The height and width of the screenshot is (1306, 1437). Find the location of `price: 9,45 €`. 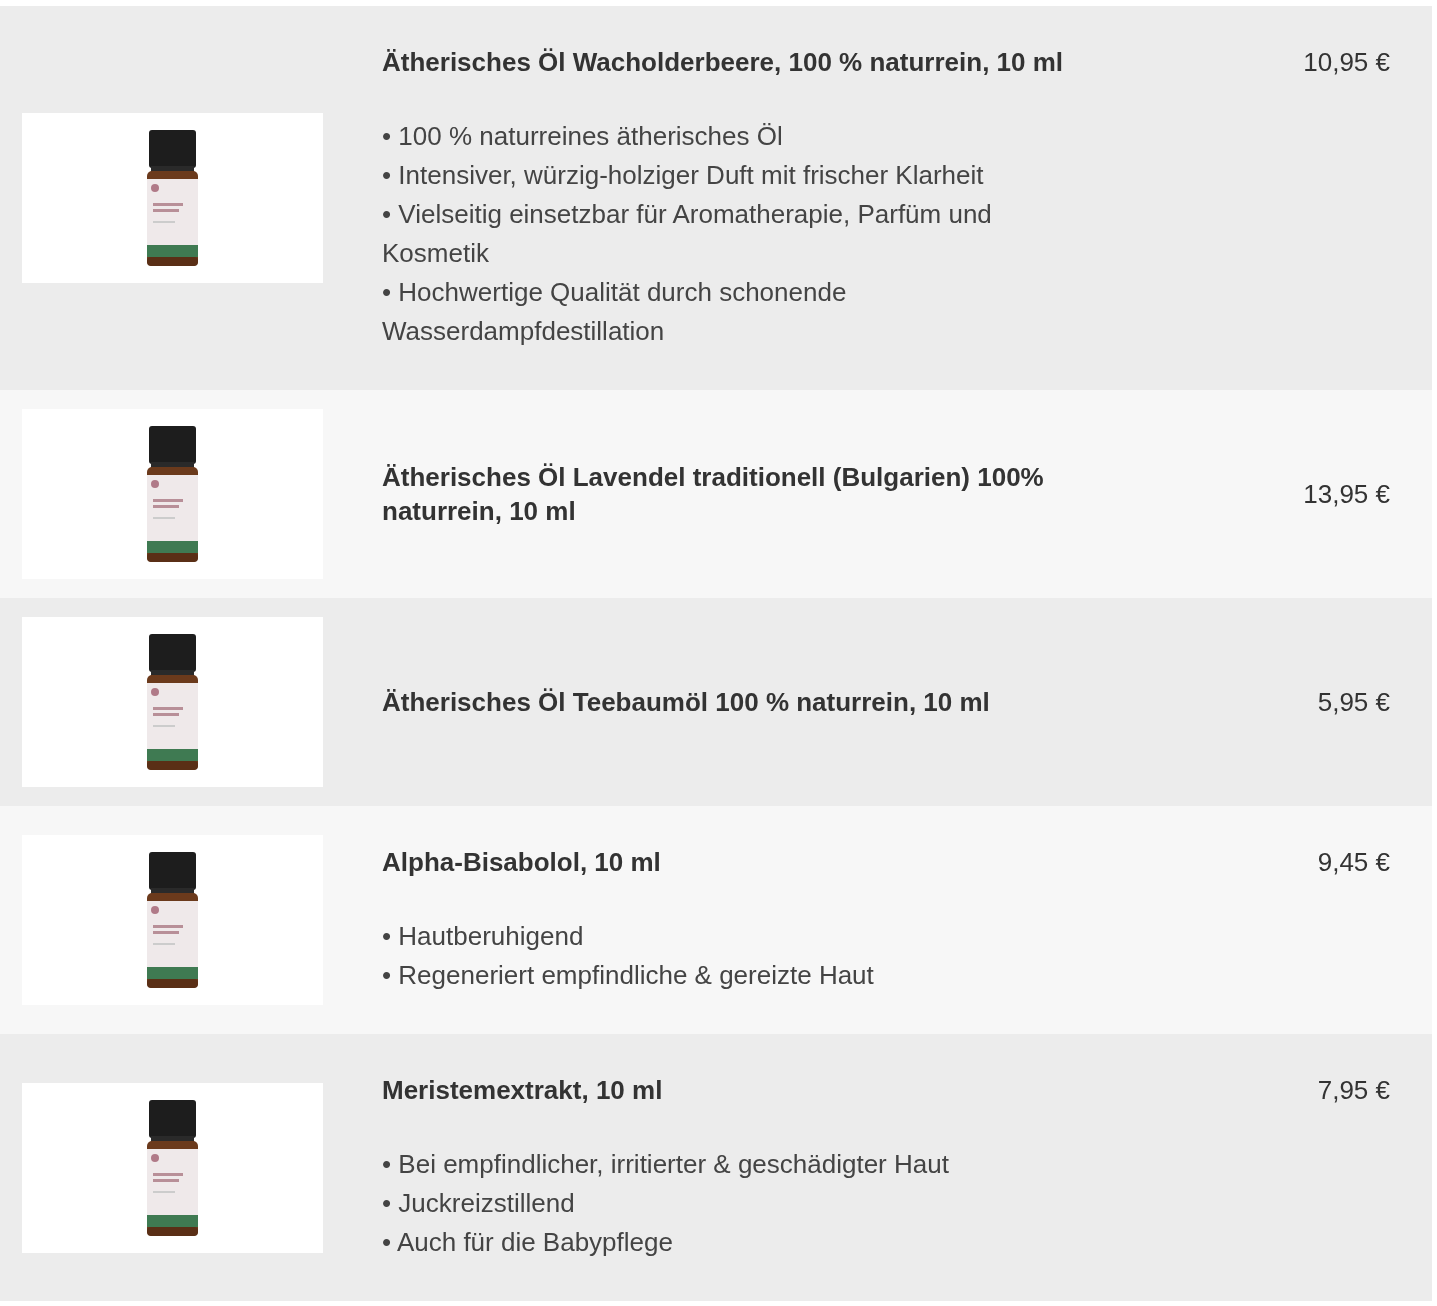

price: 9,45 € is located at coordinates (1353, 862).